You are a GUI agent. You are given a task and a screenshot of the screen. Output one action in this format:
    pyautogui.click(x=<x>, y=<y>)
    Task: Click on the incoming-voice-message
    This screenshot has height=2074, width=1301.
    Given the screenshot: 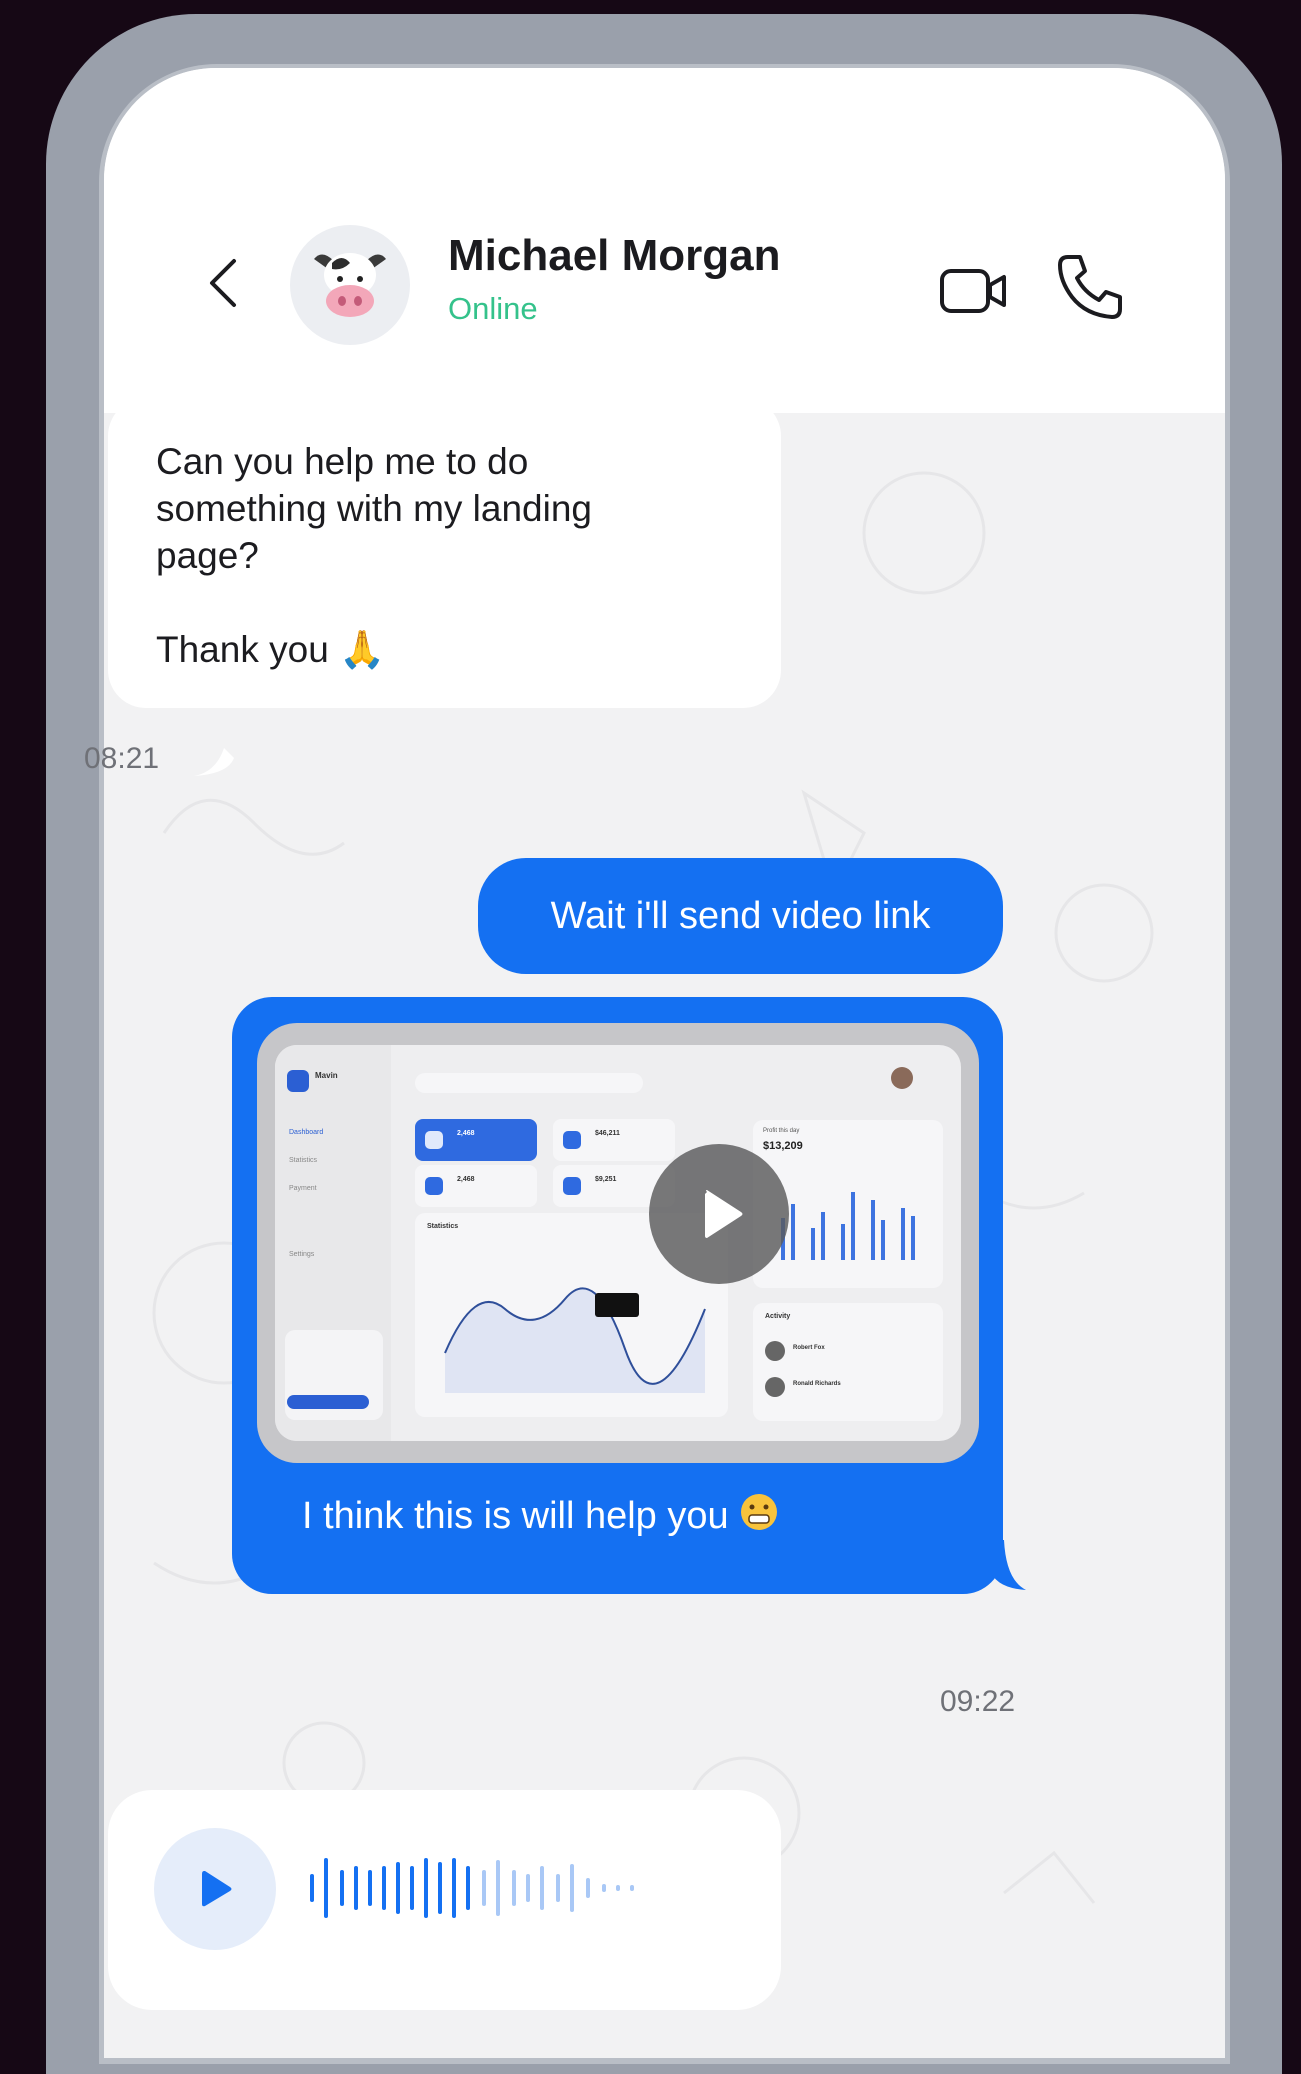 What is the action you would take?
    pyautogui.click(x=444, y=1900)
    